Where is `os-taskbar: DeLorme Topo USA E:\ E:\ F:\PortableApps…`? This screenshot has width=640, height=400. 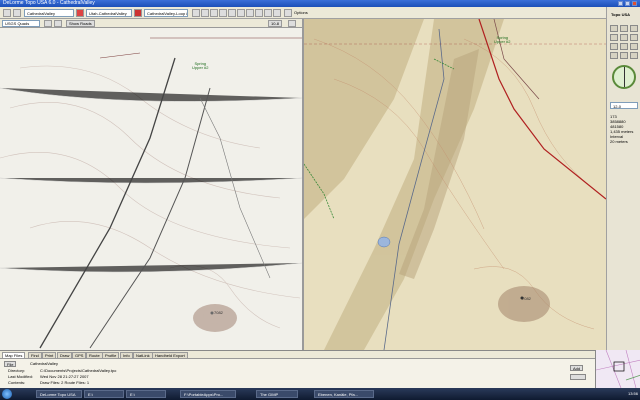 os-taskbar: DeLorme Topo USA E:\ E:\ F:\PortableApps… is located at coordinates (320, 394).